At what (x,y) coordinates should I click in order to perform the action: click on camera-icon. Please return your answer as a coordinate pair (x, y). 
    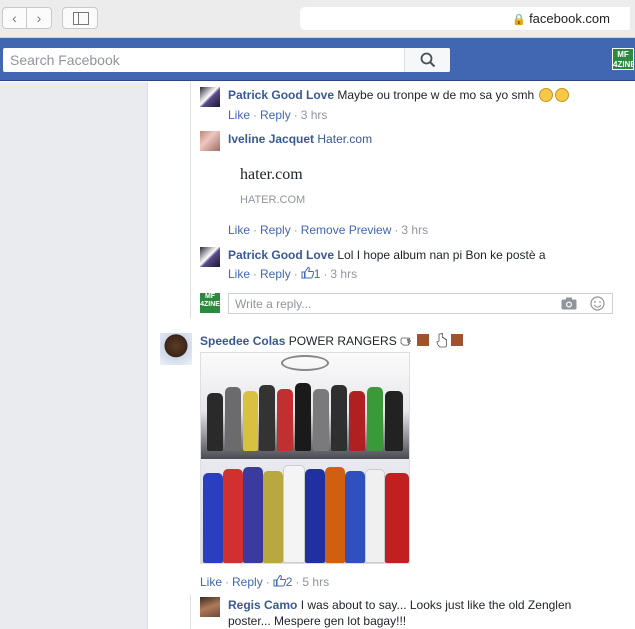
    Looking at the image, I should click on (569, 303).